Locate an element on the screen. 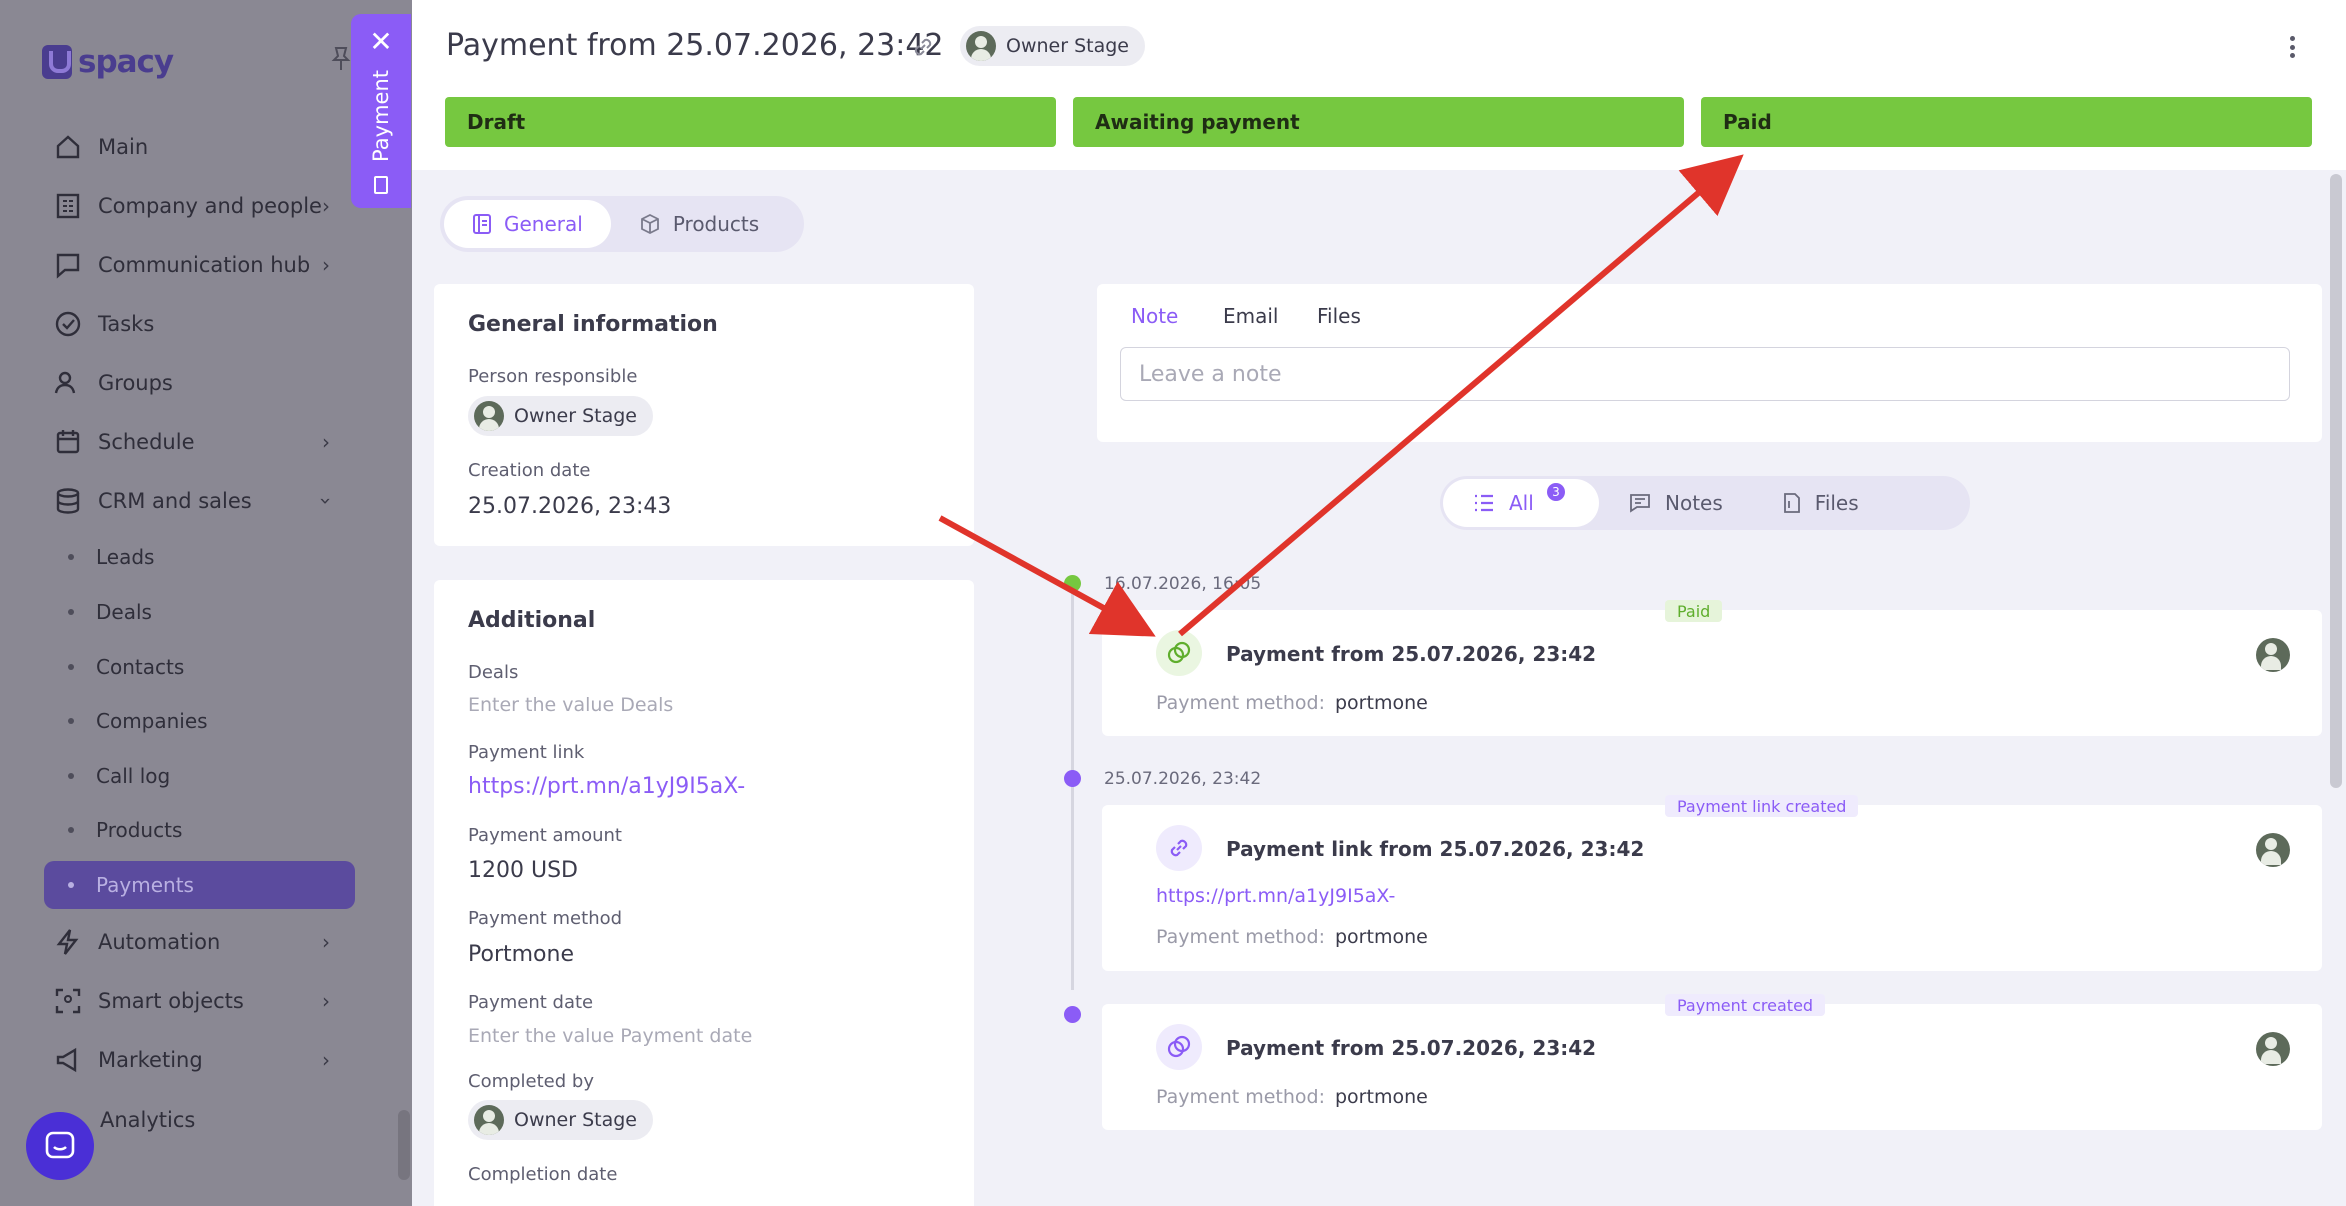 Image resolution: width=2346 pixels, height=1206 pixels. comment-icon is located at coordinates (1640, 503).